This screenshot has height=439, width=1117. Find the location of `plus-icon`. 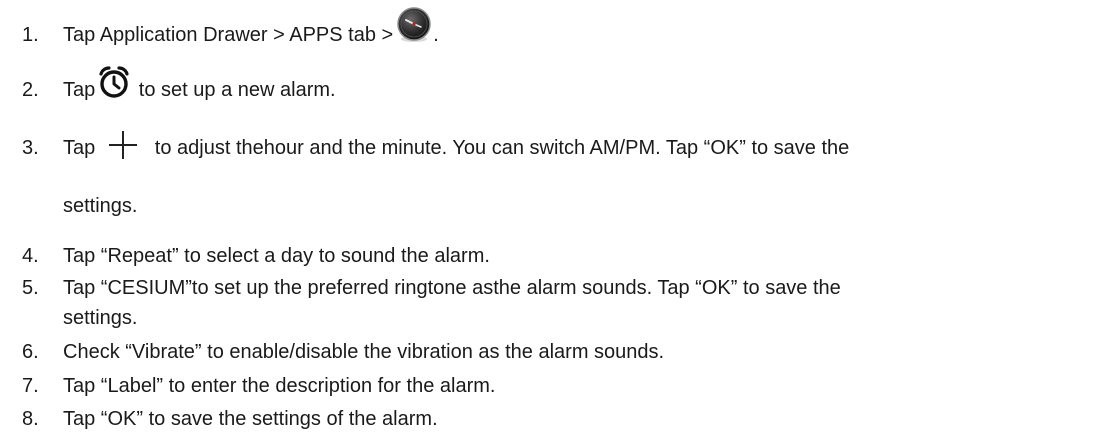

plus-icon is located at coordinates (123, 145).